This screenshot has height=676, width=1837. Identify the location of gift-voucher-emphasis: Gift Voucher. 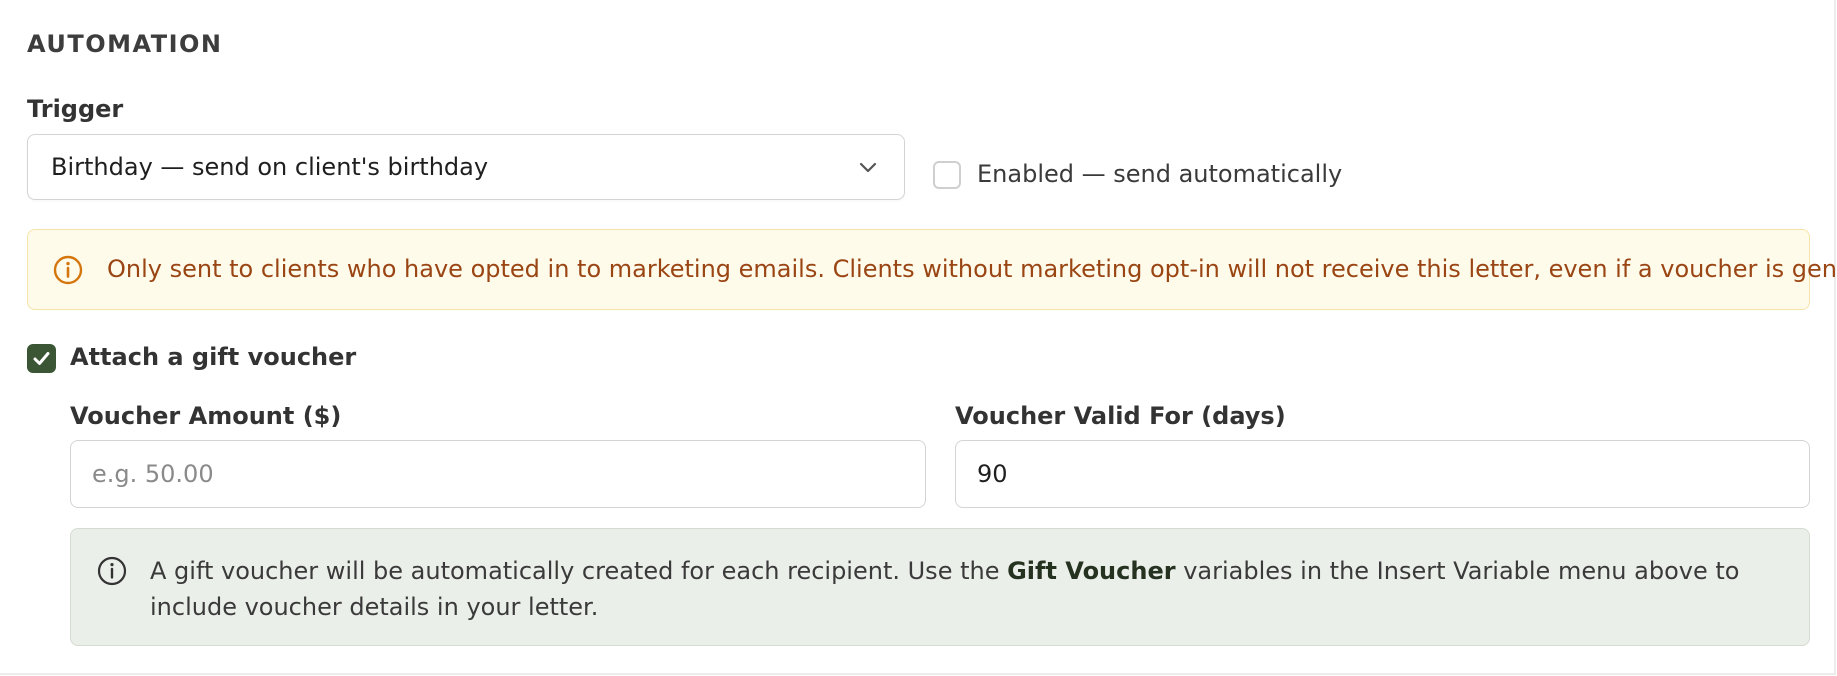
(1091, 571).